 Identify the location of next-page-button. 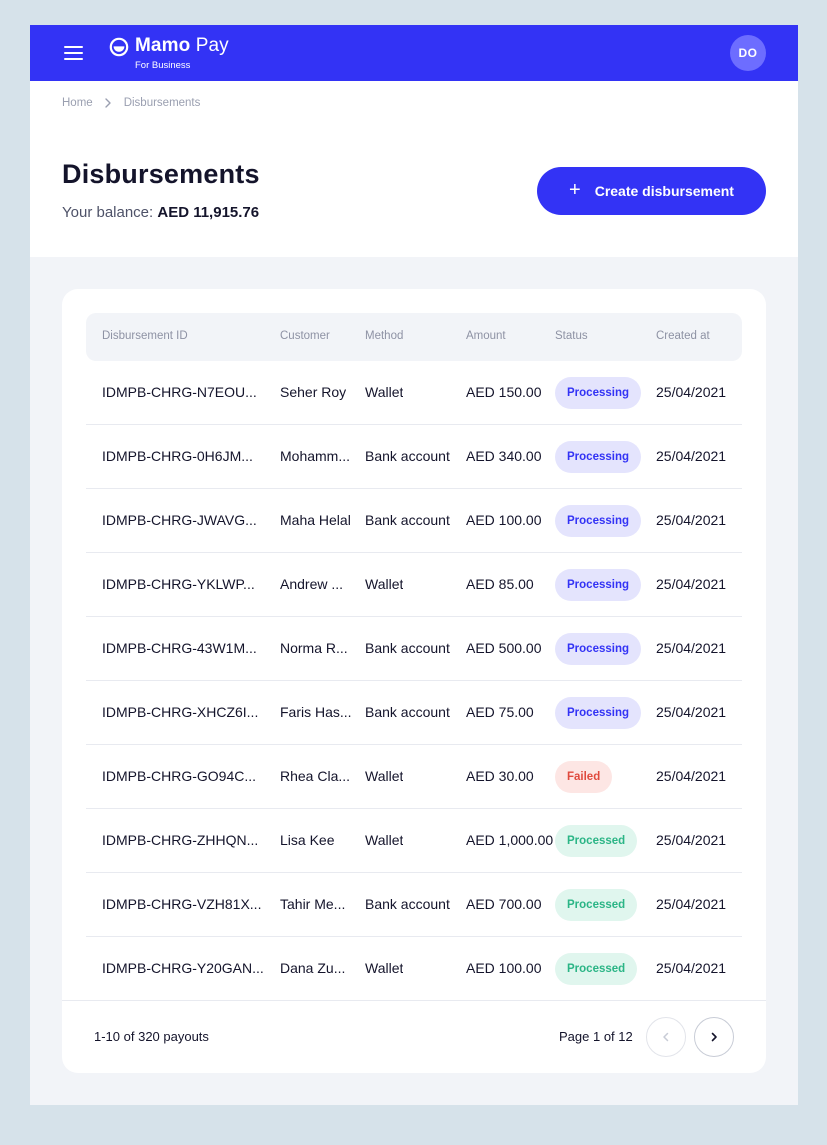
(714, 1037).